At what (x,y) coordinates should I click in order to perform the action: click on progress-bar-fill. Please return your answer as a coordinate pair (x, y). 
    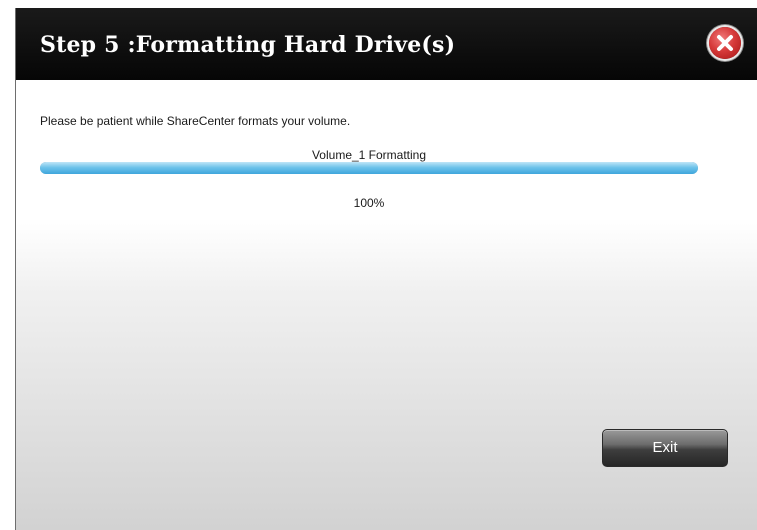
    Looking at the image, I should click on (369, 168).